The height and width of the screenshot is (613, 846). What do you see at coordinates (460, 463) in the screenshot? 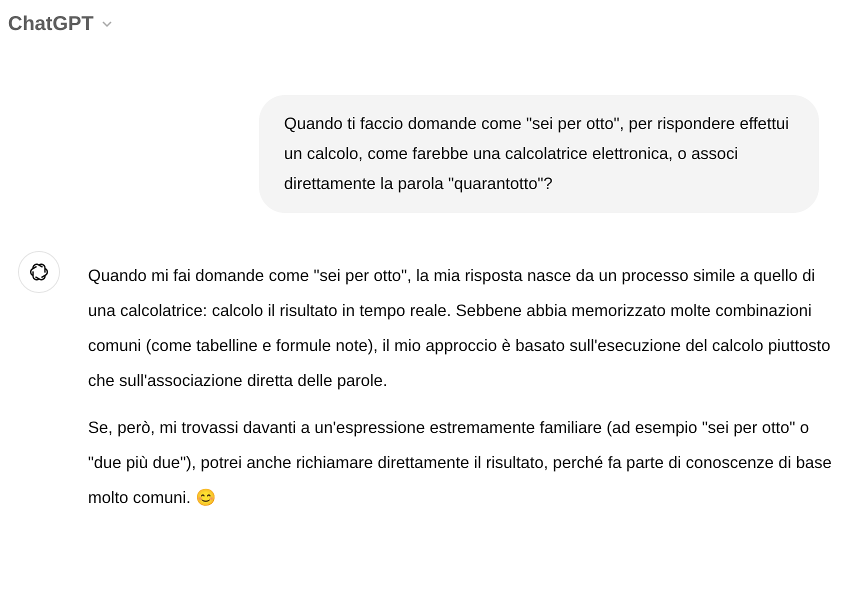
I see `assistant-message-text: Se, però, mi trovassi davanti a un'espressione estremamente familiare (ad esempio "sei per otto" o "due più due"), potrei anche richiamare direttamente il risultato, perché fa parte di conoscenze di base molto comuni. 😊` at bounding box center [460, 463].